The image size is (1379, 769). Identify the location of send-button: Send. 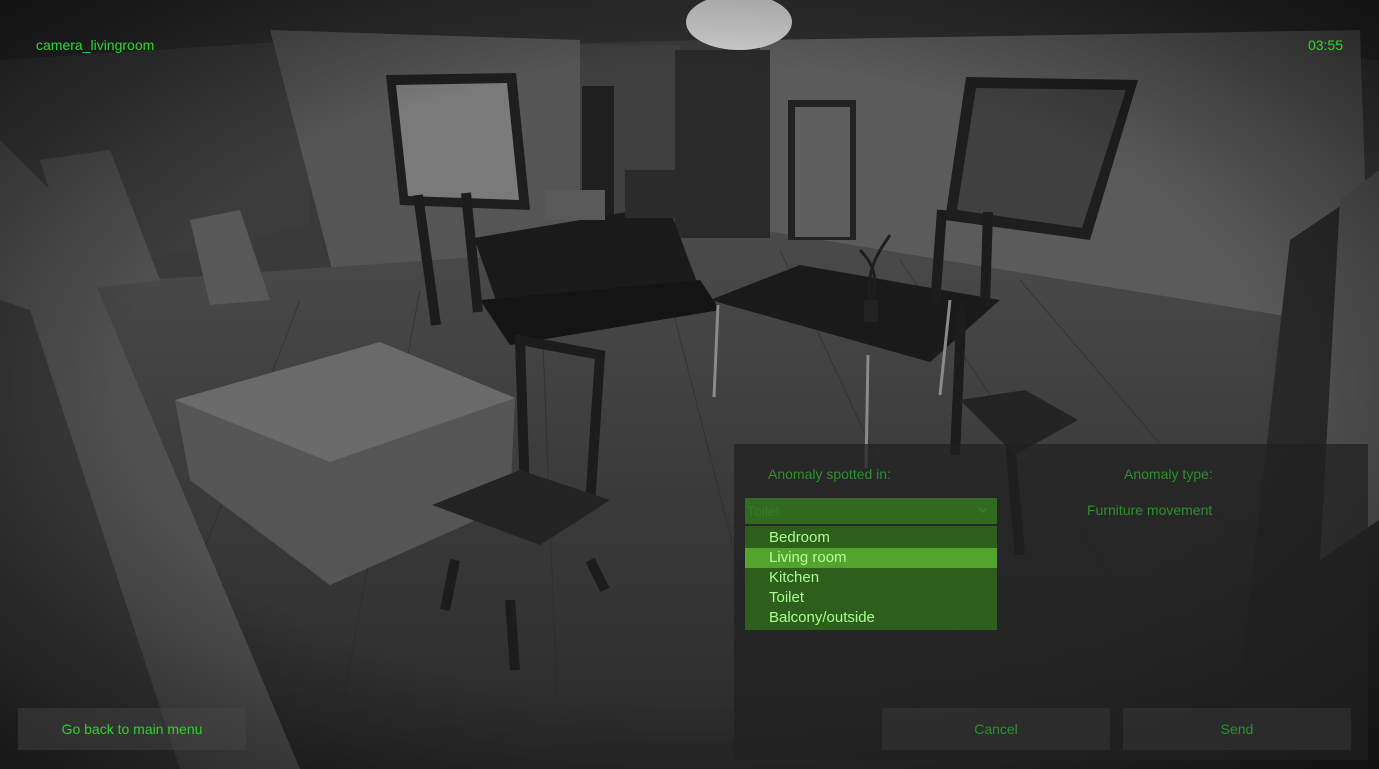
(1237, 729).